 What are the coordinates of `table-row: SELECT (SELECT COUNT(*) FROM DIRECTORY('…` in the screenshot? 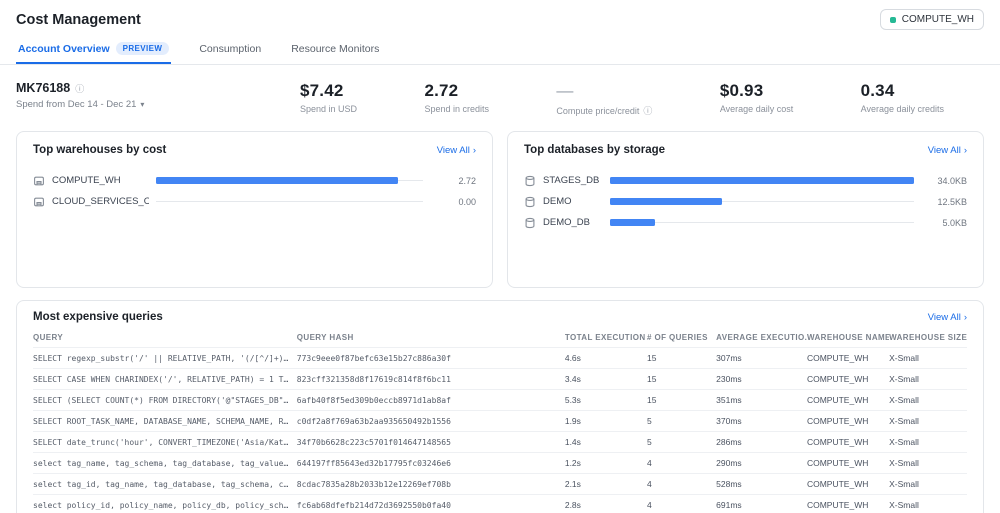 It's located at (500, 400).